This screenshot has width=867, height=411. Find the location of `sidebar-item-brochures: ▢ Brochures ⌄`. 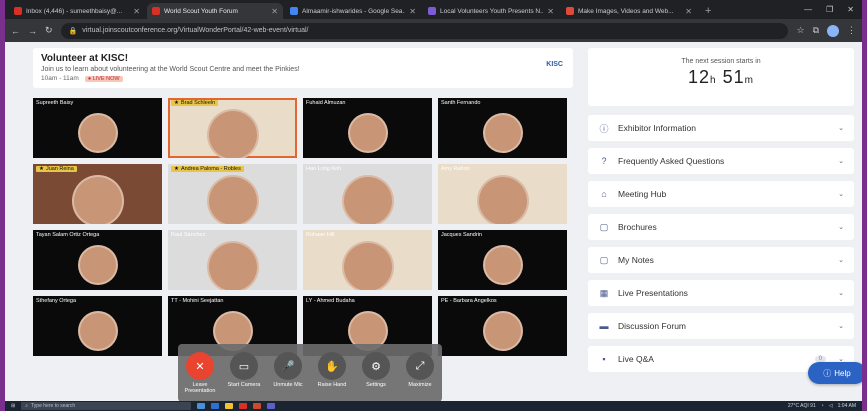

sidebar-item-brochures: ▢ Brochures ⌄ is located at coordinates (721, 227).